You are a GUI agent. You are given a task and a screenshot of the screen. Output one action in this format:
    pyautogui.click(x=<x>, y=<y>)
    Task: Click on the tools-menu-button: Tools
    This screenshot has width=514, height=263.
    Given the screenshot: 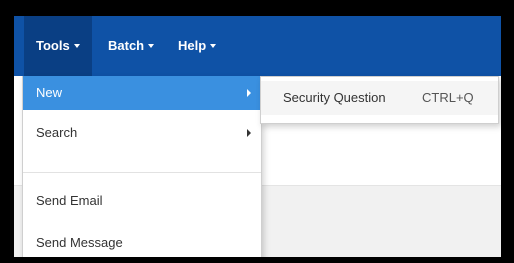 What is the action you would take?
    pyautogui.click(x=58, y=46)
    